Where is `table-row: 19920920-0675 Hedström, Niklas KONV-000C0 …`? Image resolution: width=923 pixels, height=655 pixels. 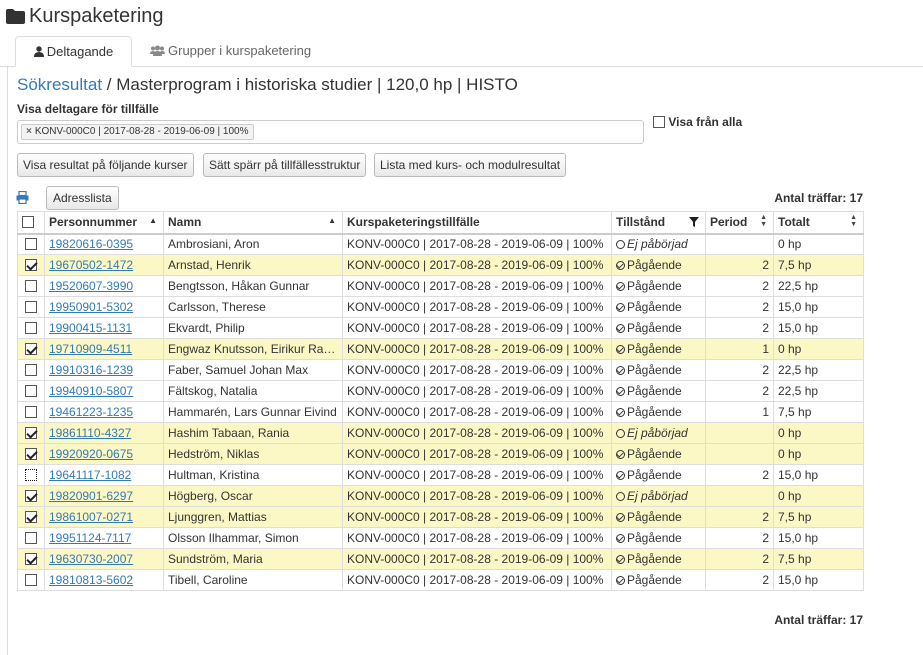
table-row: 19920920-0675 Hedström, Niklas KONV-000C0 … is located at coordinates (440, 454).